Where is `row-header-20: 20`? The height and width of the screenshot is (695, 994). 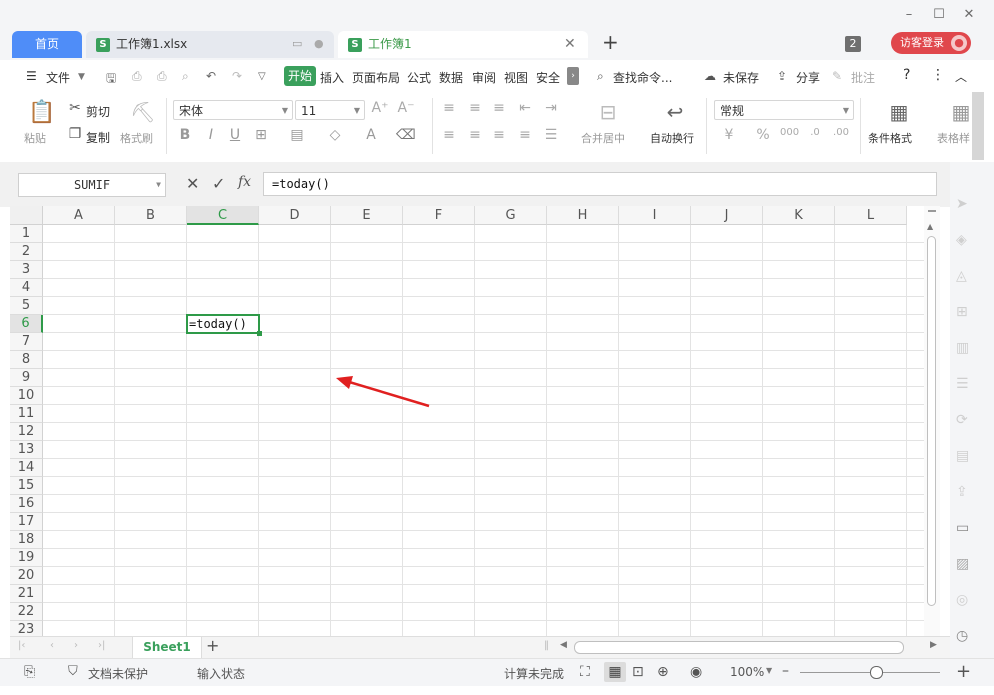 row-header-20: 20 is located at coordinates (26, 576).